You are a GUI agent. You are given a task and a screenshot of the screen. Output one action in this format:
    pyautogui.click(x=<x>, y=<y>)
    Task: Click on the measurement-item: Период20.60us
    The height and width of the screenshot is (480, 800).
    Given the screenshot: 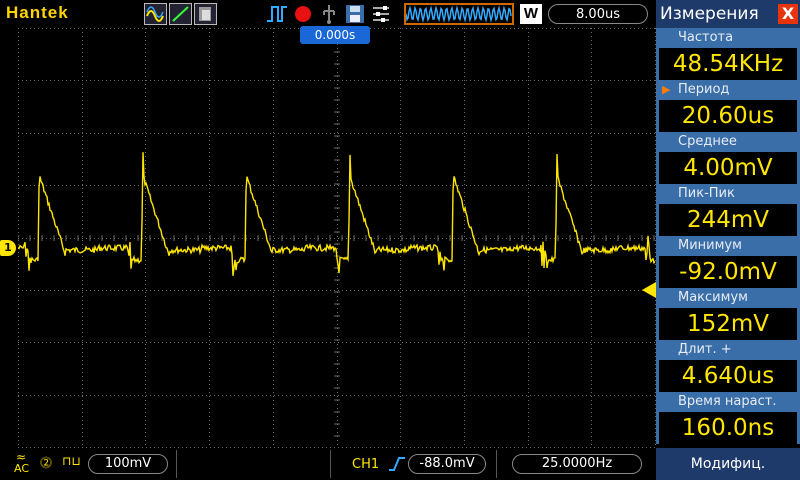 What is the action you would take?
    pyautogui.click(x=728, y=106)
    